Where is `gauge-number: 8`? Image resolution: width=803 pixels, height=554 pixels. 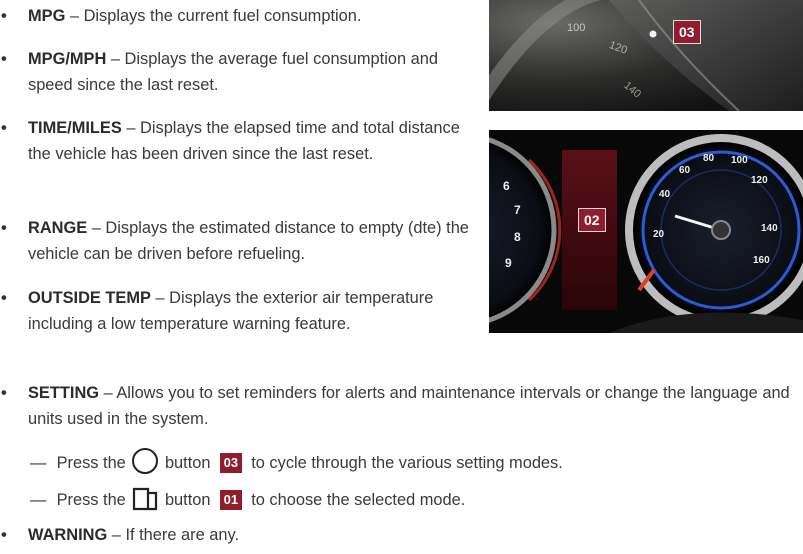
gauge-number: 8 is located at coordinates (517, 237).